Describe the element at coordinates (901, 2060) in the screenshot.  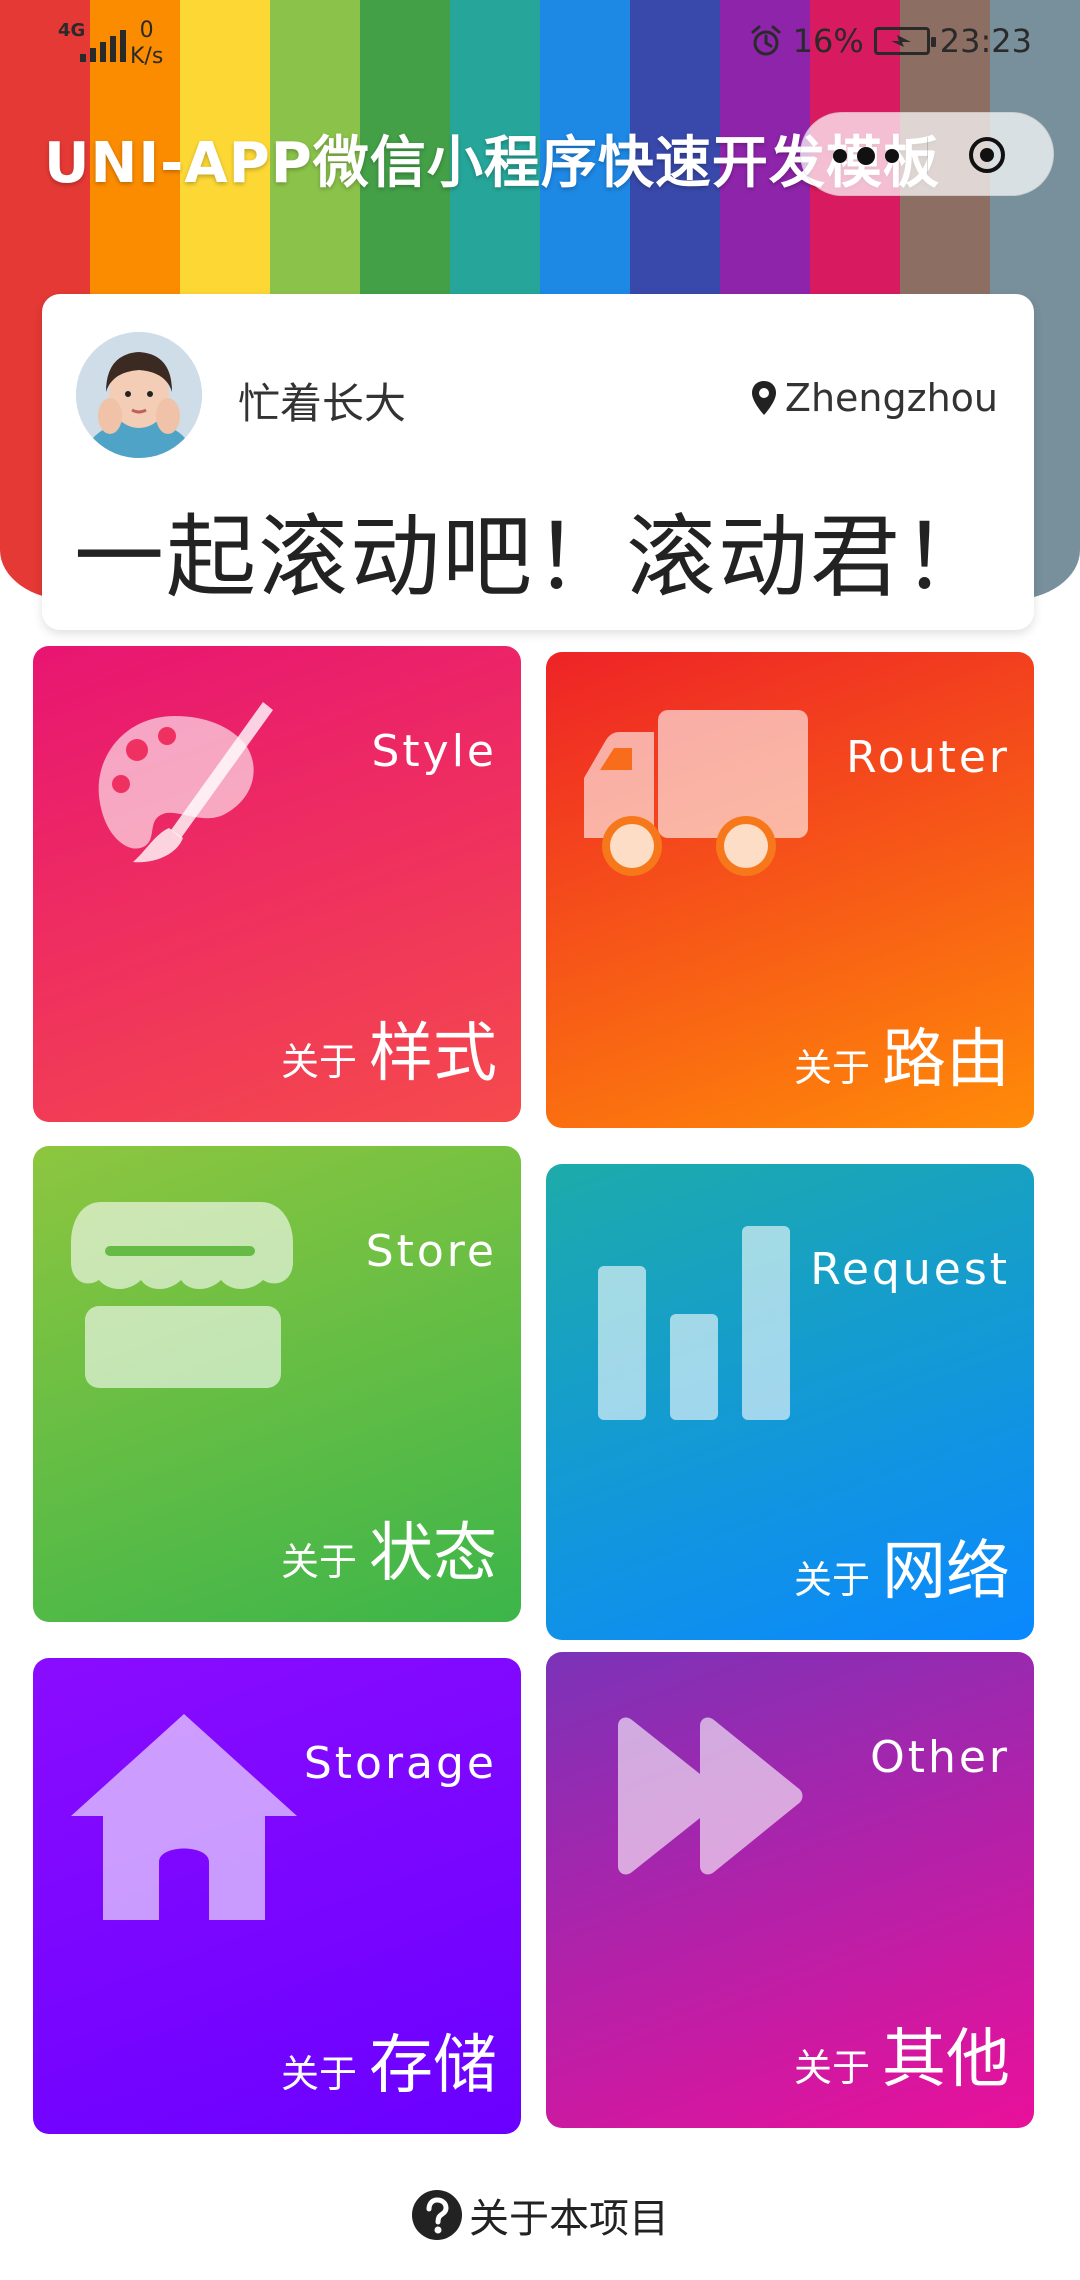
I see `tile-other-subtitle: 关于 其他` at that location.